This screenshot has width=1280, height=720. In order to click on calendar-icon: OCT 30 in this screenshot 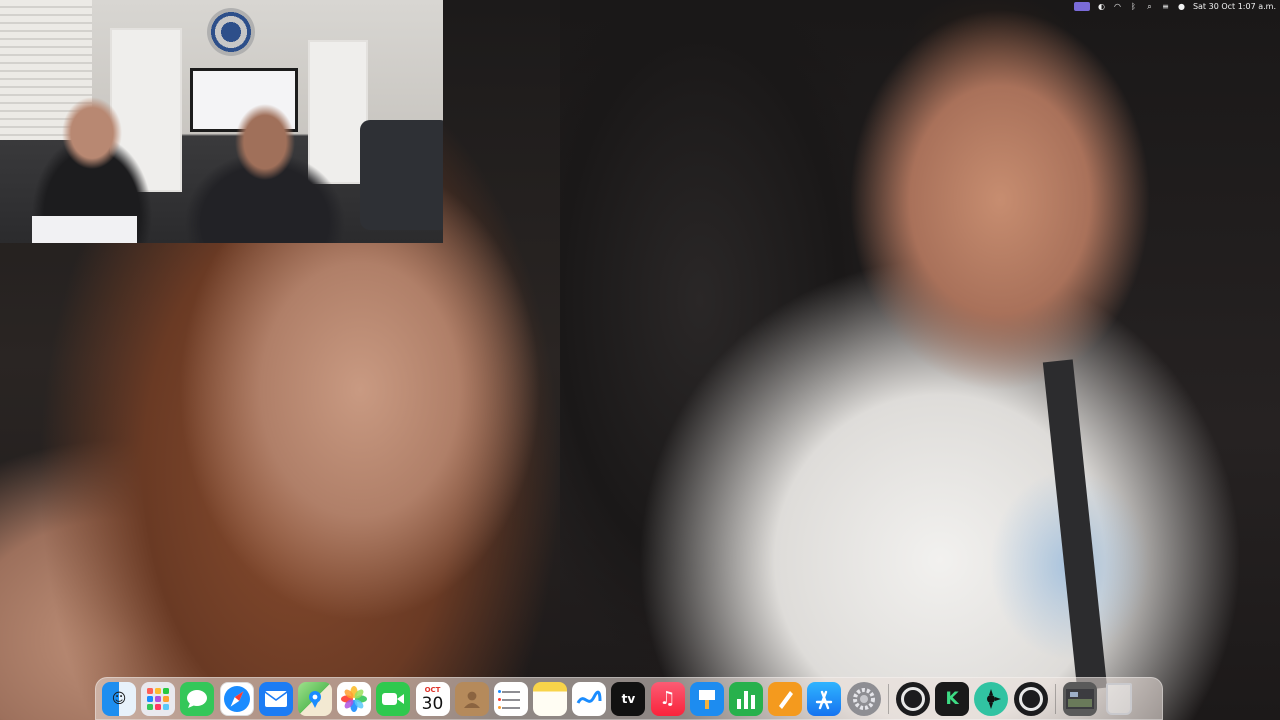, I will do `click(432, 698)`.